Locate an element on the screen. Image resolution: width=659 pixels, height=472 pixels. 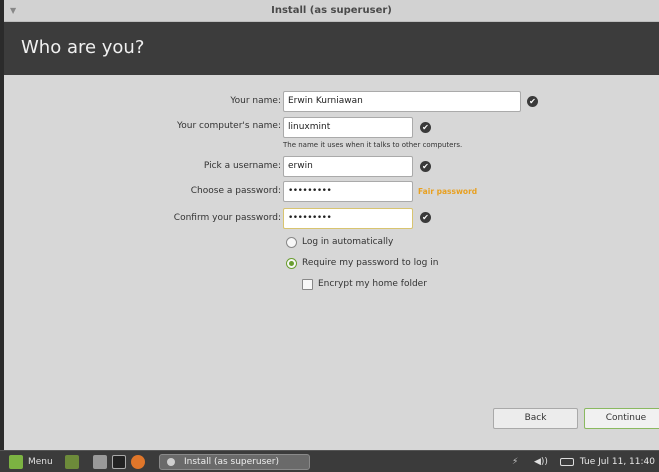
require-password-radio is located at coordinates (291, 263).